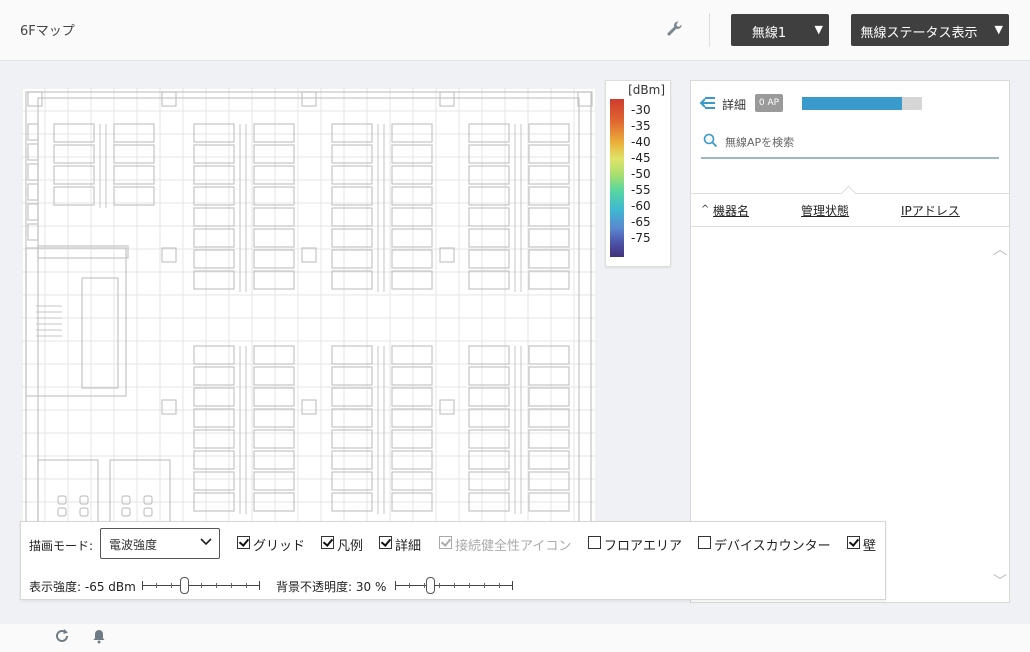  Describe the element at coordinates (852, 103) in the screenshot. I see `ap-progress-fill` at that location.